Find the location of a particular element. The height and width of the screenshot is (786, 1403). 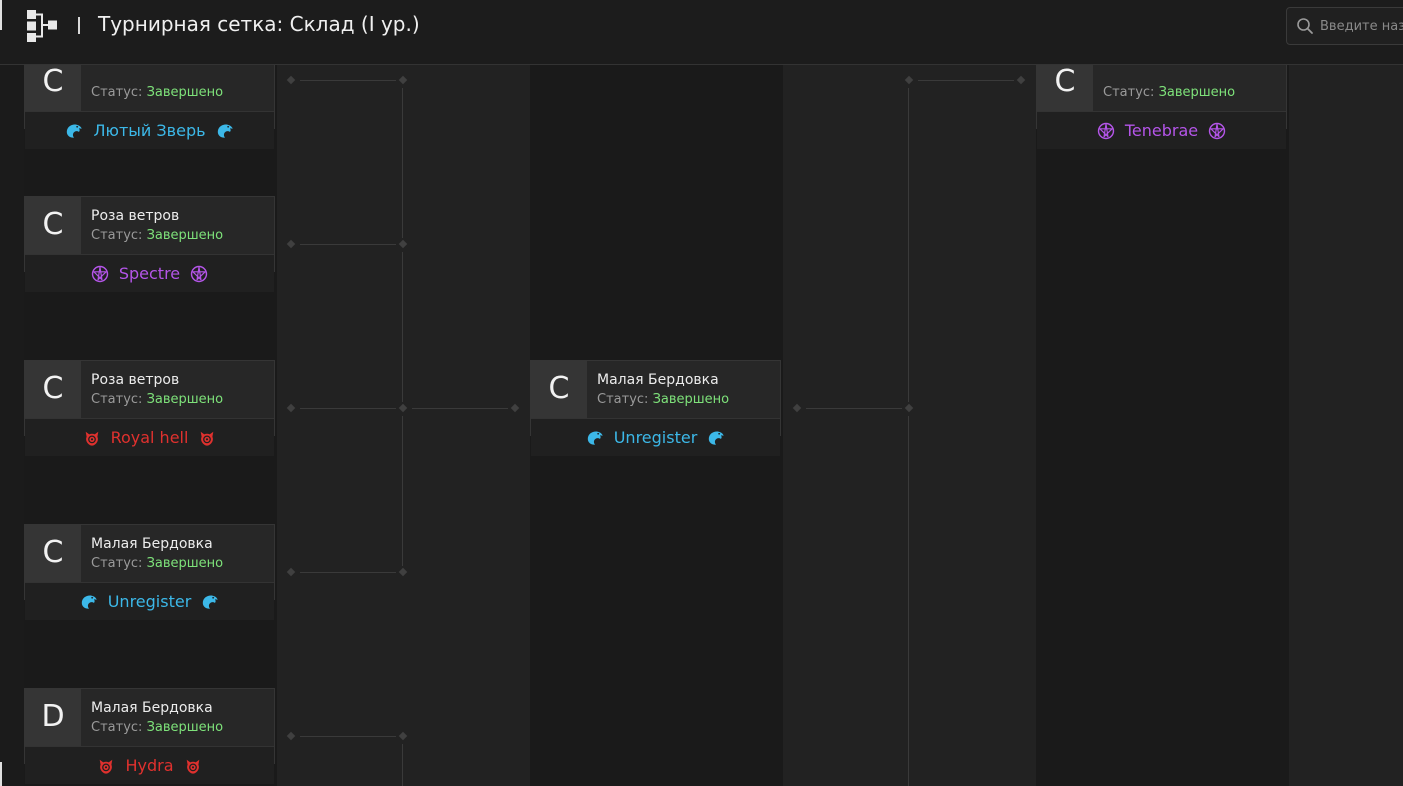

winner-team: Лютый Зверь is located at coordinates (149, 130).